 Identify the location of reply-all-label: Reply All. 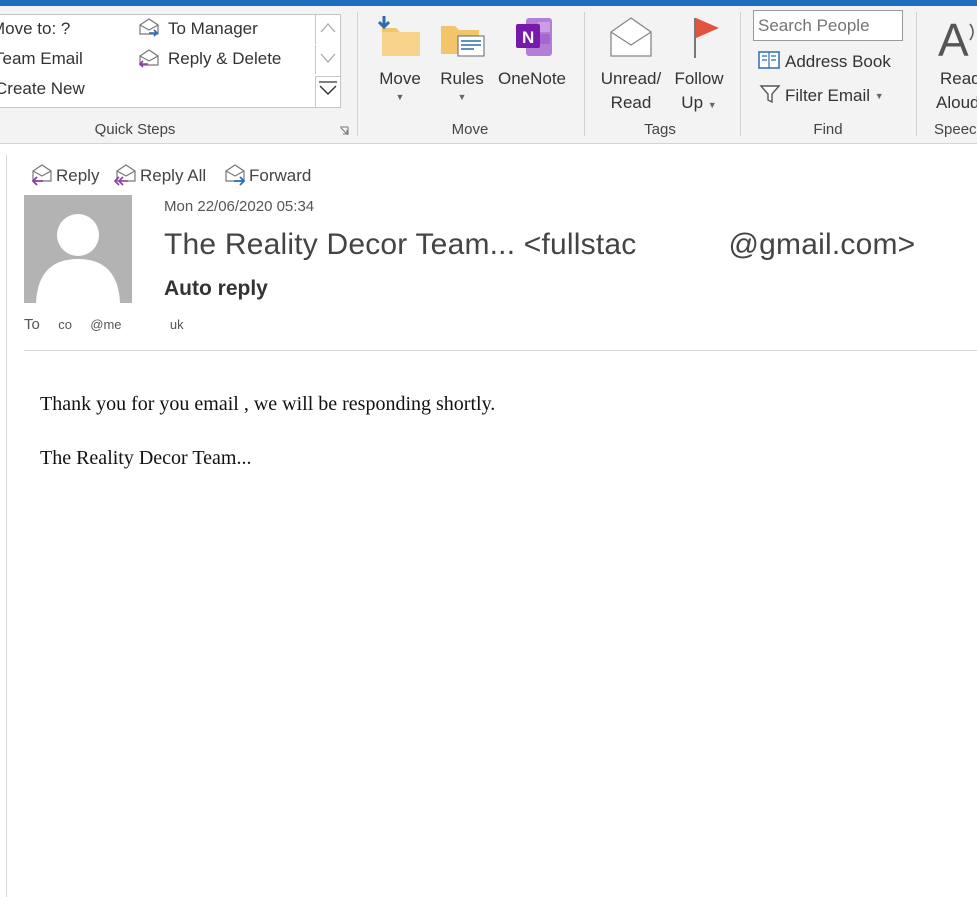
(173, 175).